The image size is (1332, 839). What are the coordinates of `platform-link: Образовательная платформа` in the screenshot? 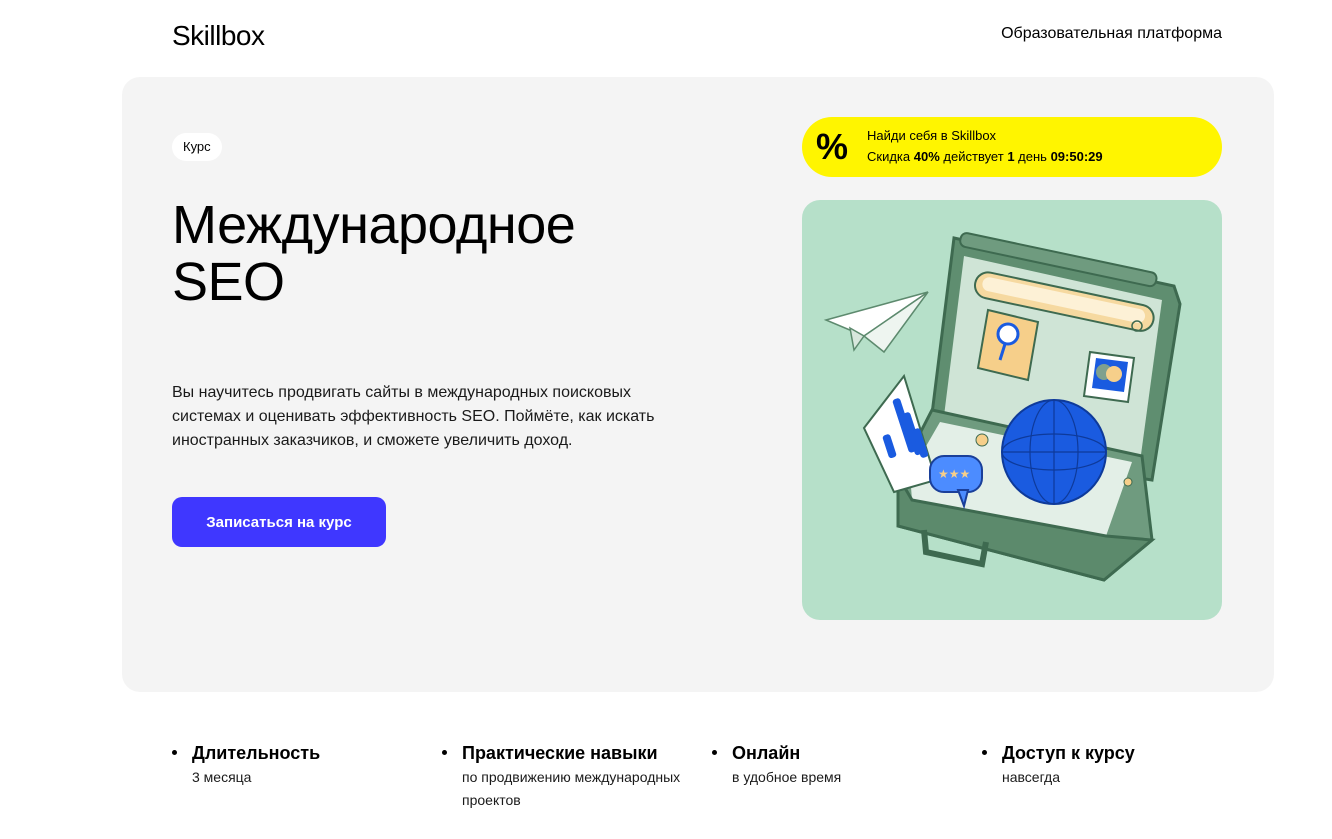 It's located at (1111, 34).